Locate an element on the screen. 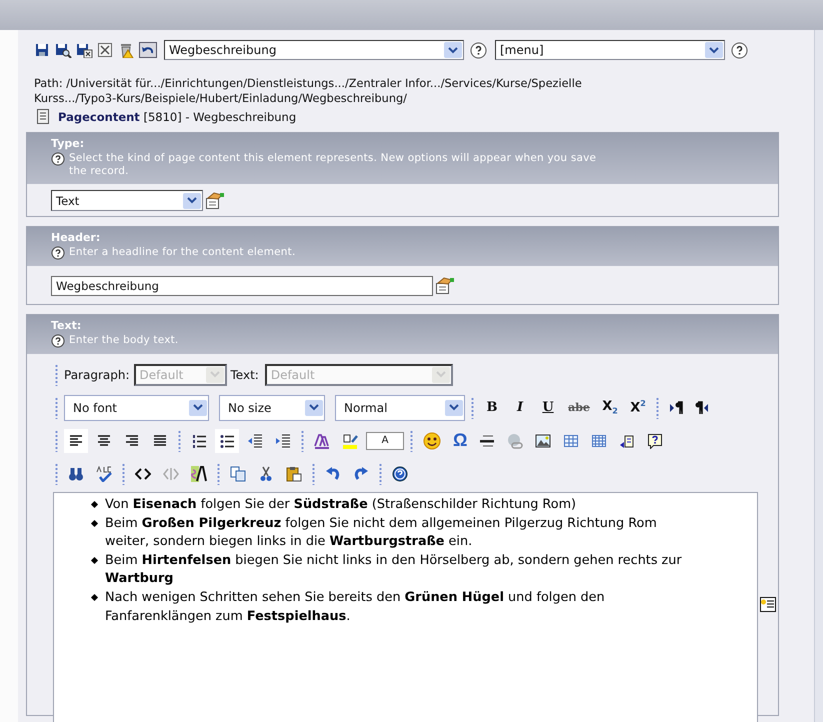  section-title: Type: is located at coordinates (68, 143).